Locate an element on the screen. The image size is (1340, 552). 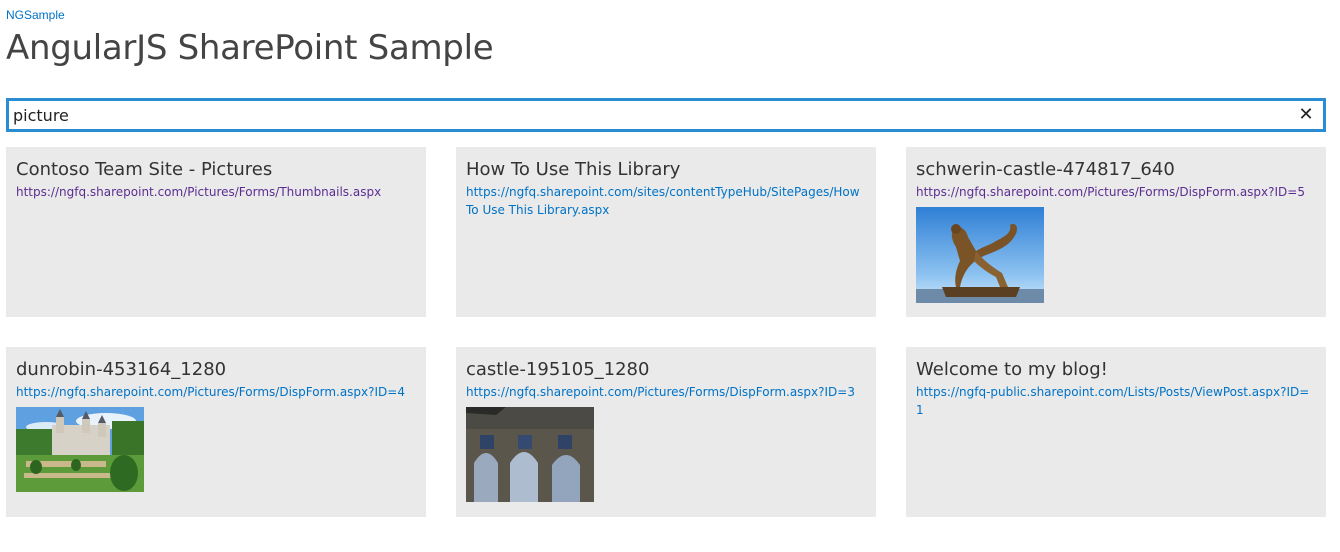
result-title: schwerin-castle-474817_640 is located at coordinates (1045, 169).